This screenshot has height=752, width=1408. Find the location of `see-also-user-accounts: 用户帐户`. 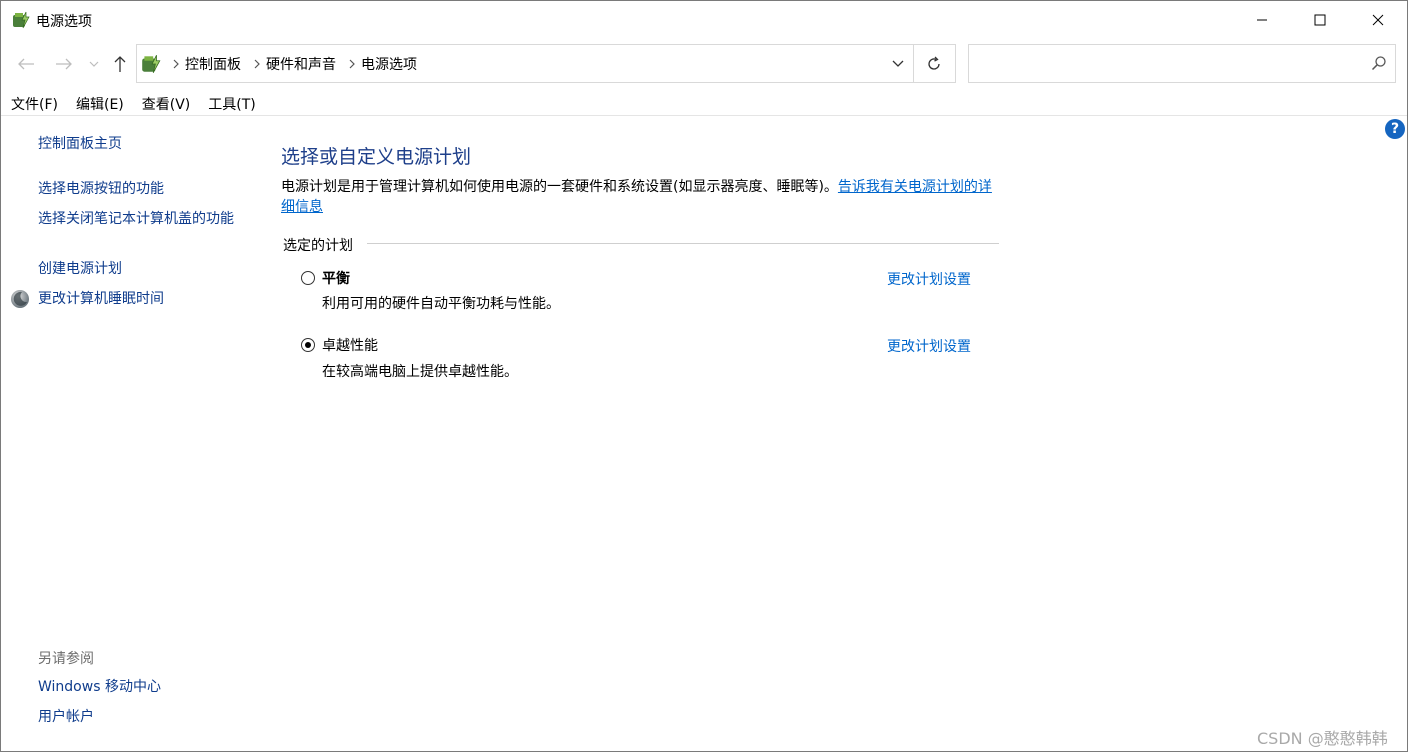

see-also-user-accounts: 用户帐户 is located at coordinates (66, 717).